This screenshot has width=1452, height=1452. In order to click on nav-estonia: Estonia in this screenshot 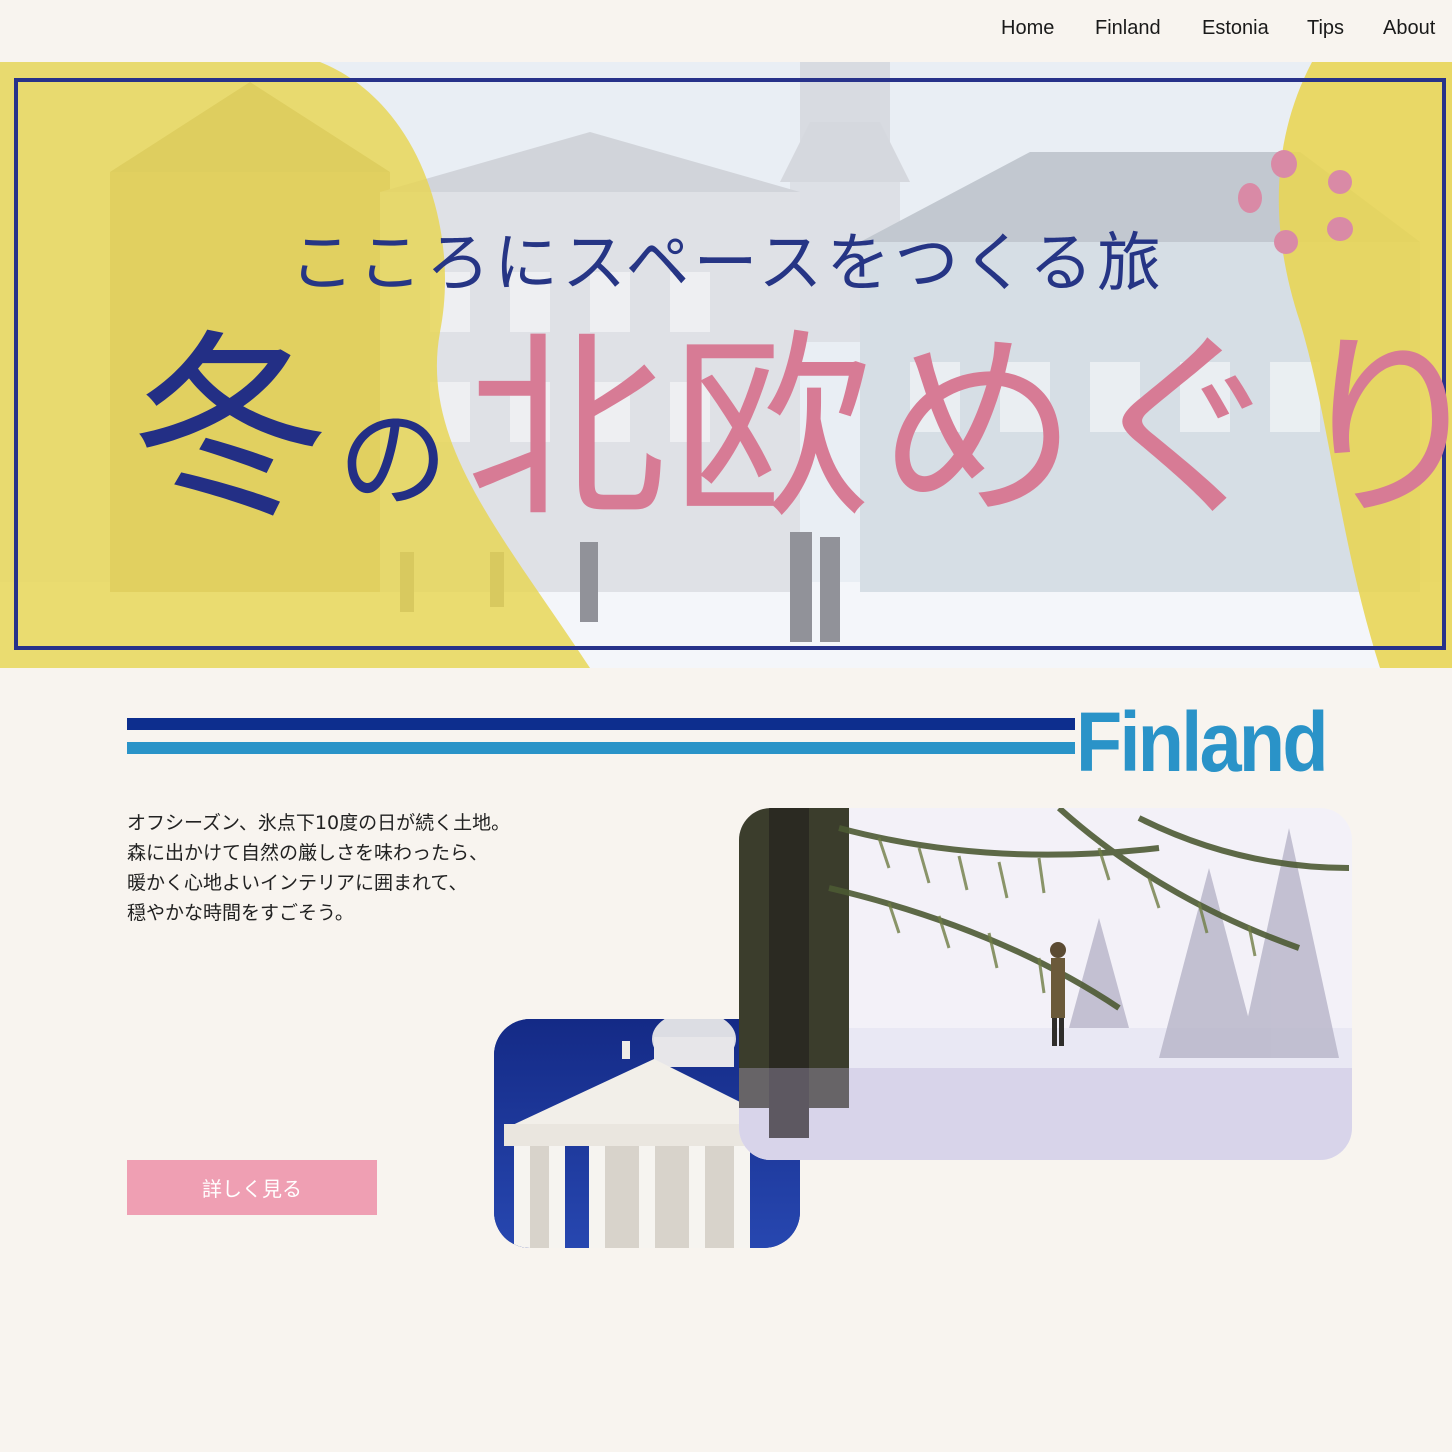, I will do `click(1235, 28)`.